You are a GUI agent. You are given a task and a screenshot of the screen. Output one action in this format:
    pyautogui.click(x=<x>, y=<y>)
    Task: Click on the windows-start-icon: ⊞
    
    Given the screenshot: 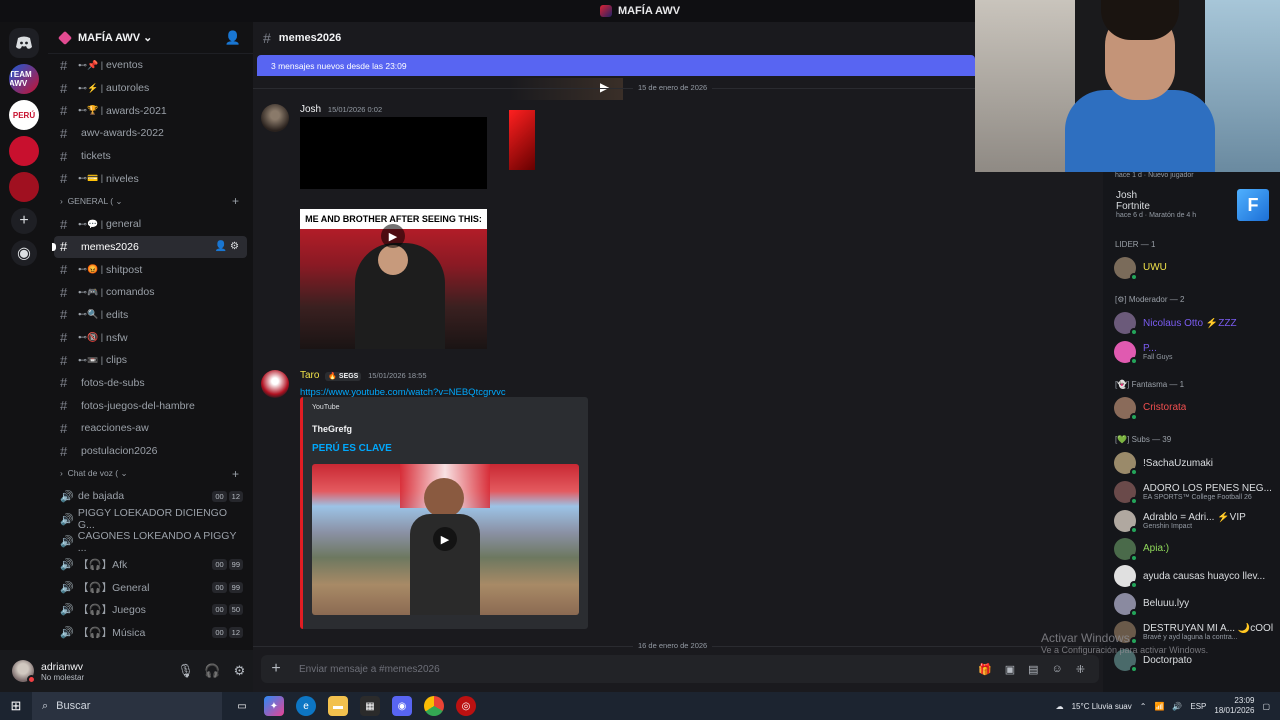 What is the action you would take?
    pyautogui.click(x=16, y=706)
    